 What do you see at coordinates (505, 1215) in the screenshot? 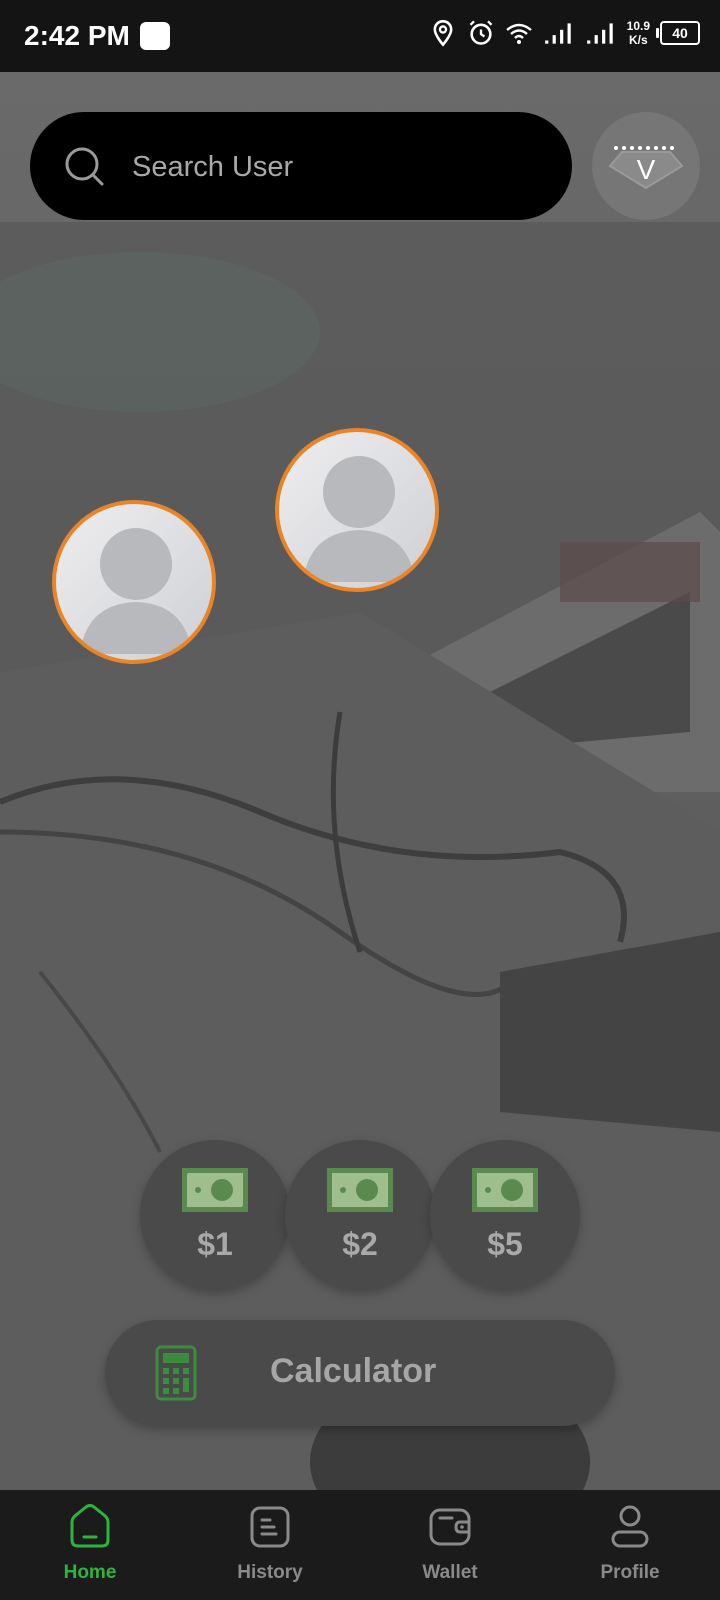
I see `tip-button-5: $5` at bounding box center [505, 1215].